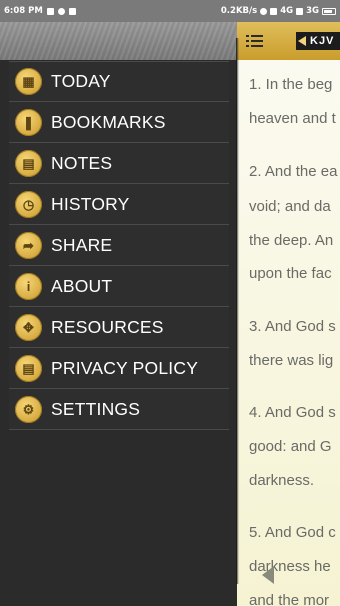  What do you see at coordinates (291, 240) in the screenshot?
I see `verse-line: the deep. An` at bounding box center [291, 240].